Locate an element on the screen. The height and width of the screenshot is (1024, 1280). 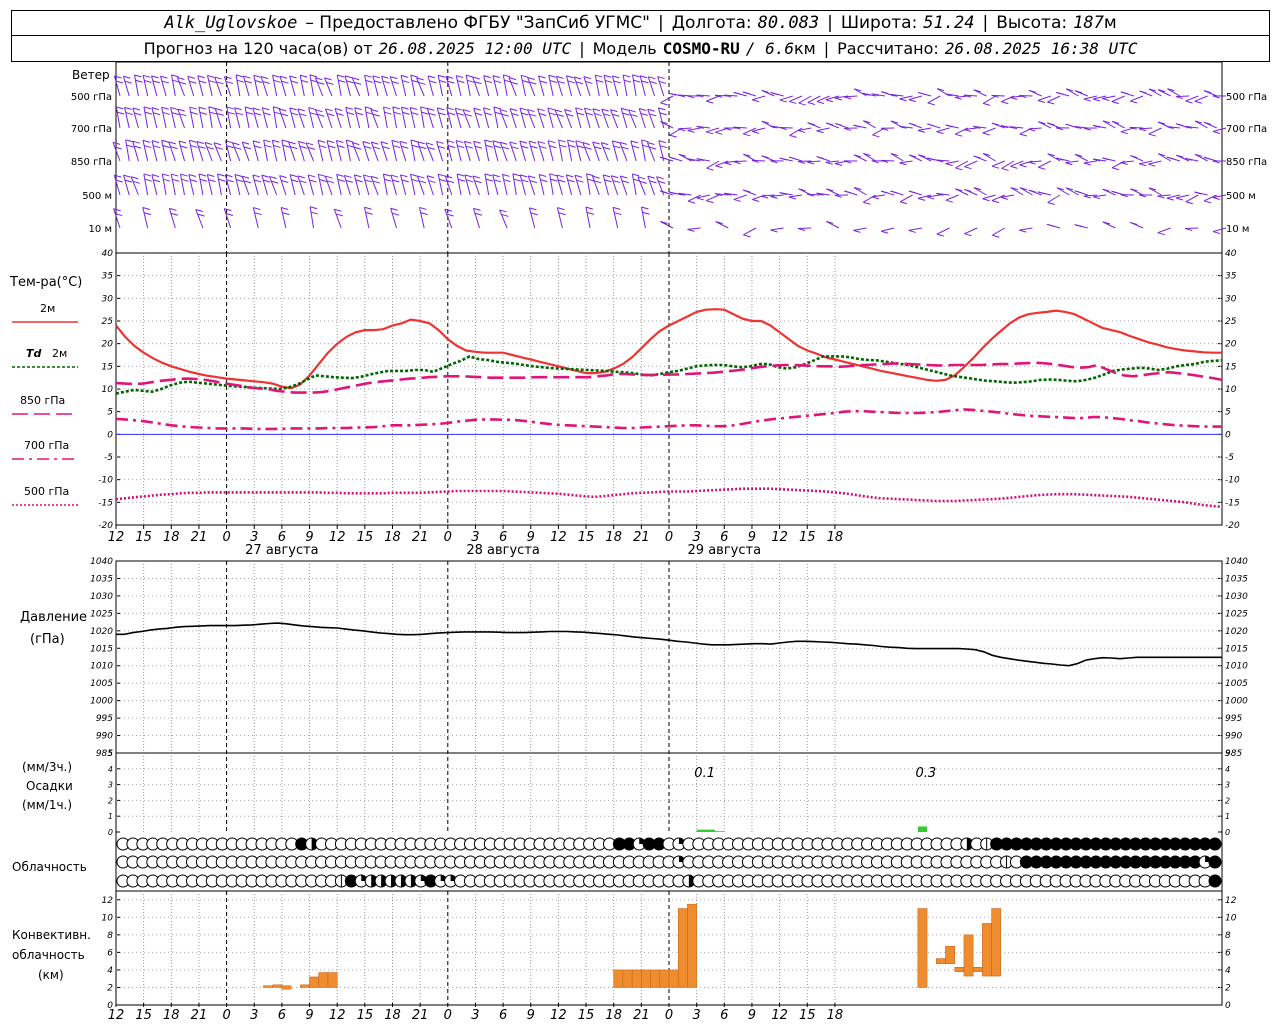
conv-tick-left: 2 is located at coordinates (110, 988).